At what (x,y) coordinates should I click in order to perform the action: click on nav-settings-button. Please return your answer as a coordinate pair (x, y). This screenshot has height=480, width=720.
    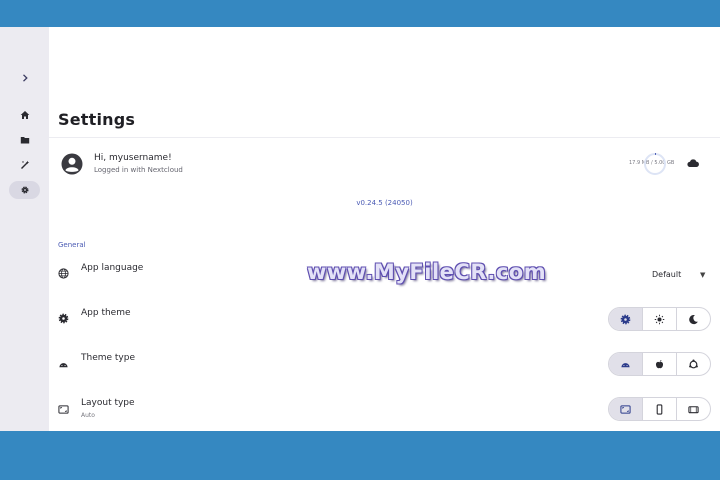
    Looking at the image, I should click on (24, 190).